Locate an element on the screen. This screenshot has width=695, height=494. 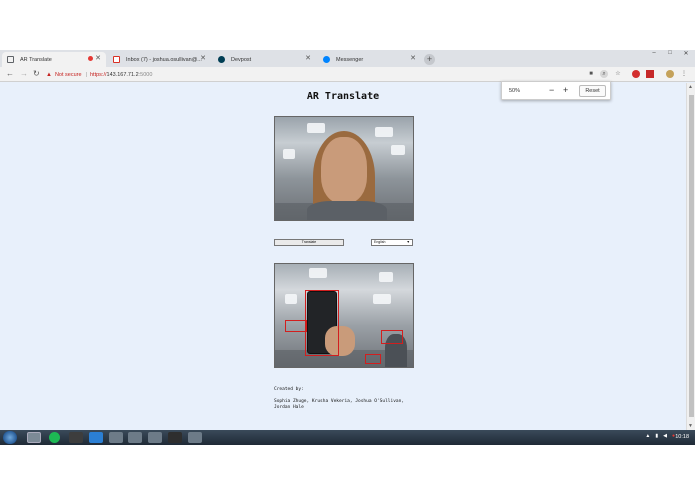
page-scrollbar: ▲ ▼ is located at coordinates (690, 256).